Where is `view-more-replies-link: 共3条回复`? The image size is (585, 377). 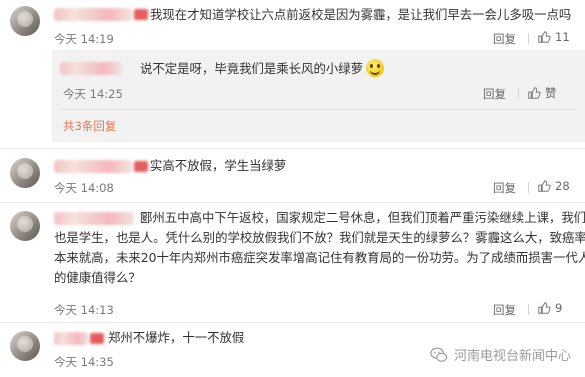
view-more-replies-link: 共3条回复 is located at coordinates (89, 126).